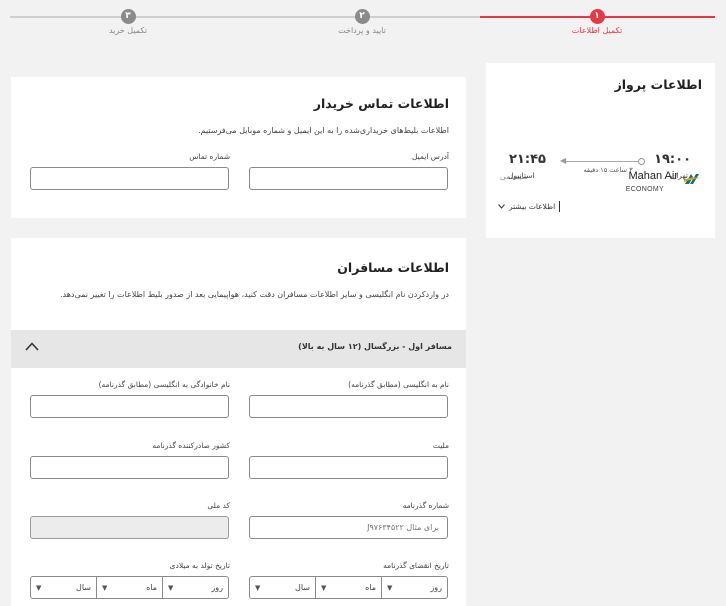 The height and width of the screenshot is (606, 726). Describe the element at coordinates (501, 206) in the screenshot. I see `chevron-down-icon` at that location.